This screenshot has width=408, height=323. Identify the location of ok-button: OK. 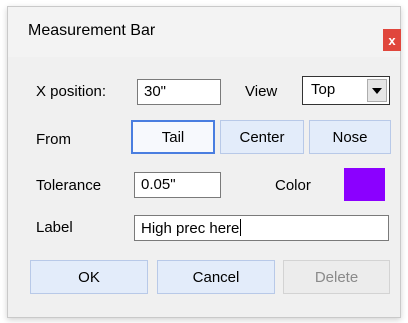
(89, 277).